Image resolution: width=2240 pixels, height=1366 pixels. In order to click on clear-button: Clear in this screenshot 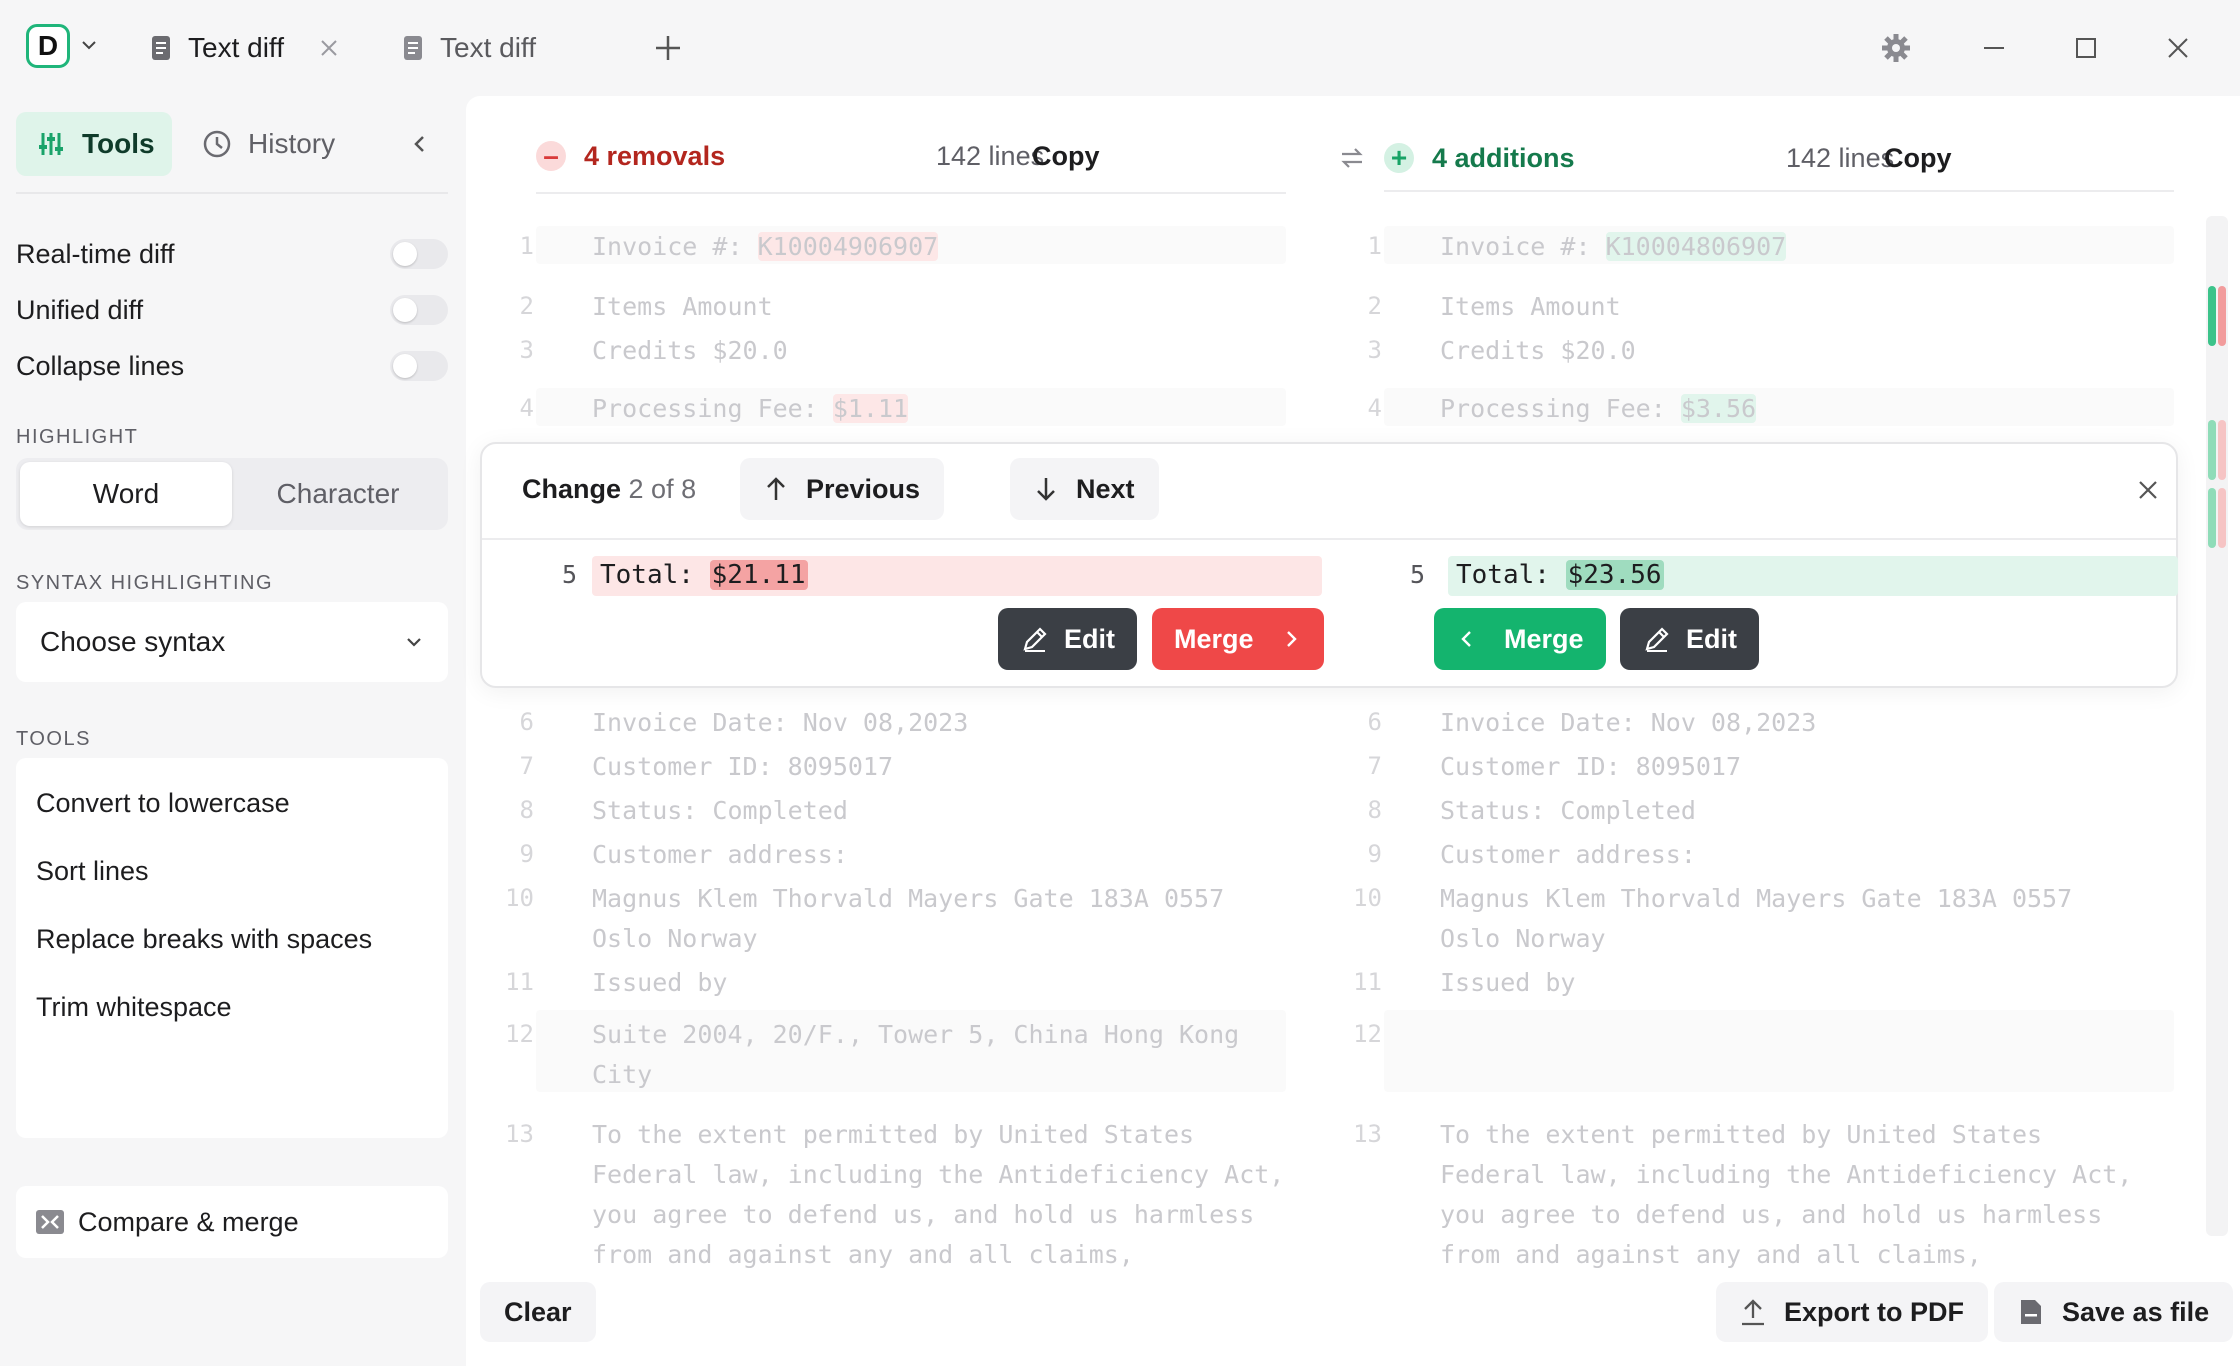, I will do `click(538, 1312)`.